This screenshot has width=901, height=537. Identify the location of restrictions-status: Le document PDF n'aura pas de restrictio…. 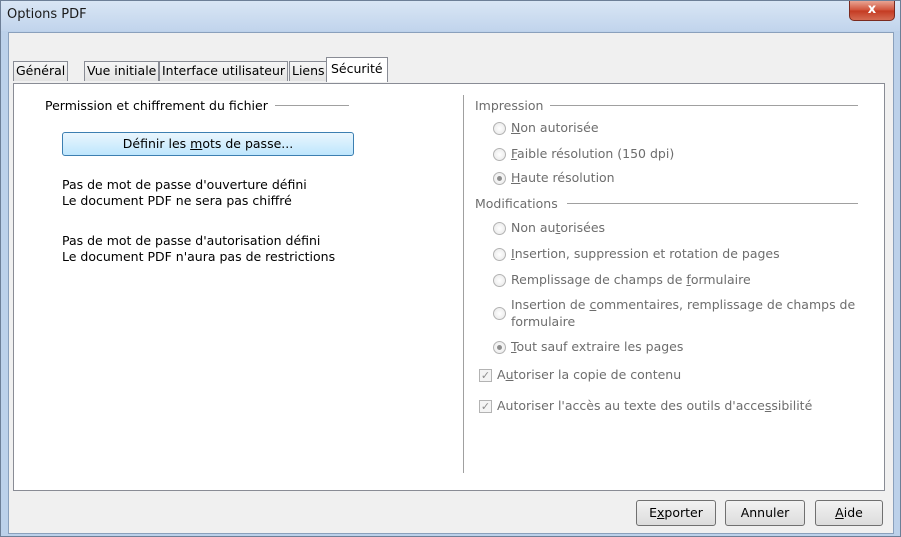
(199, 256).